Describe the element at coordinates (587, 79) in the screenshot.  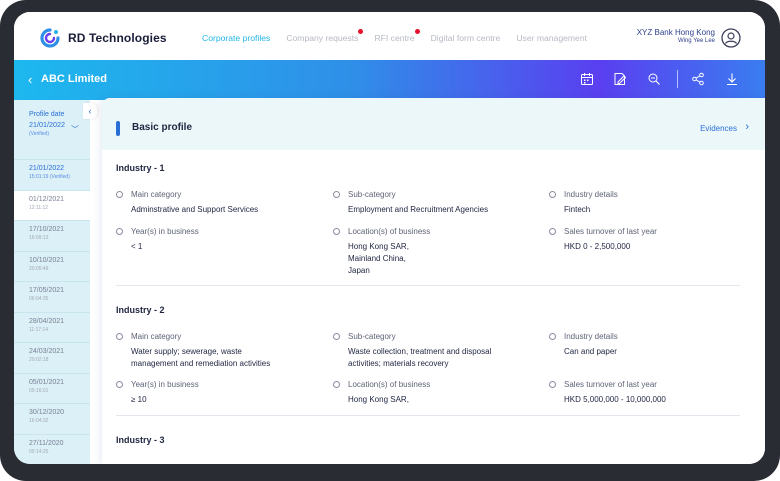
I see `calendar-icon` at that location.